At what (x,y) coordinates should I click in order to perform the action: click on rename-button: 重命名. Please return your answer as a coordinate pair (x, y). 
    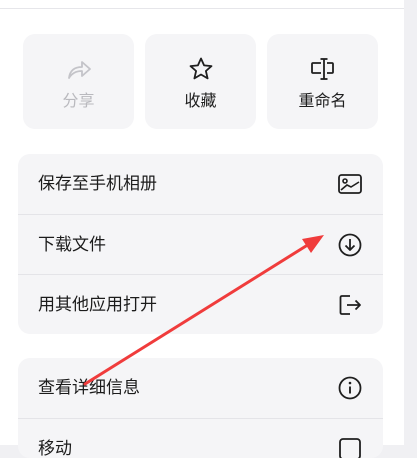
    Looking at the image, I should click on (322, 81).